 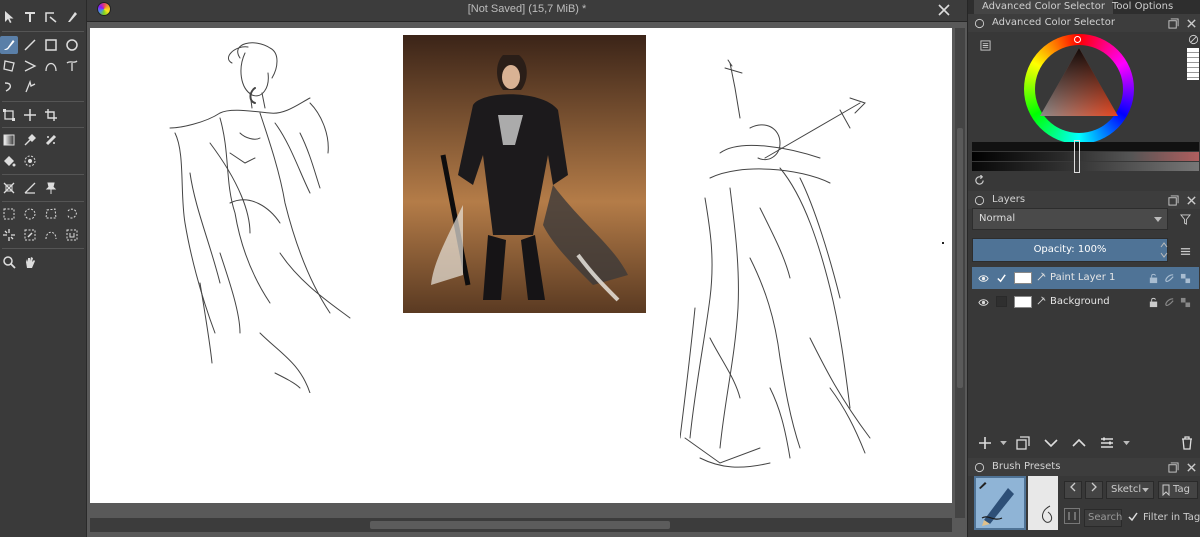 What do you see at coordinates (979, 23) in the screenshot?
I see `lock-docker-icon` at bounding box center [979, 23].